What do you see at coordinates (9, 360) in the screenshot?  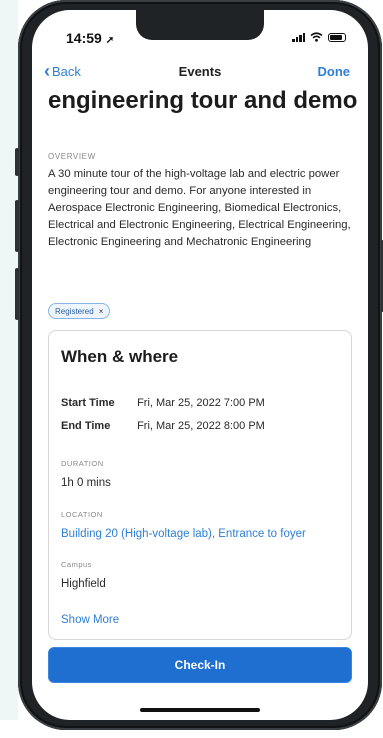 I see `page-background` at bounding box center [9, 360].